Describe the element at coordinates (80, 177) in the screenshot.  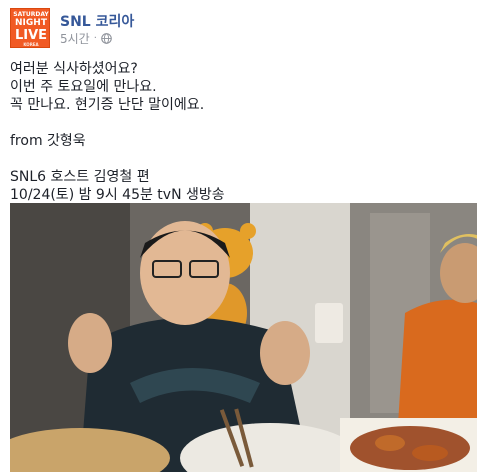
I see `text-line: SNL6 호스트 김영철 편` at that location.